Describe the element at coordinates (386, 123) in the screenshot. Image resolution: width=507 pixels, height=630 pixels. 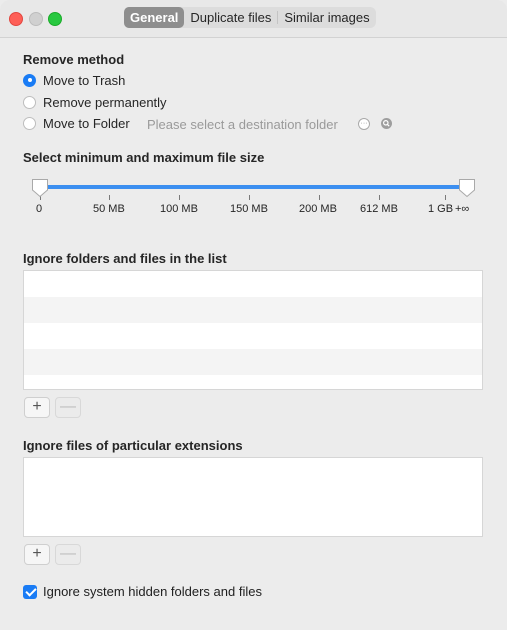
I see `reveal-folder-icon` at that location.